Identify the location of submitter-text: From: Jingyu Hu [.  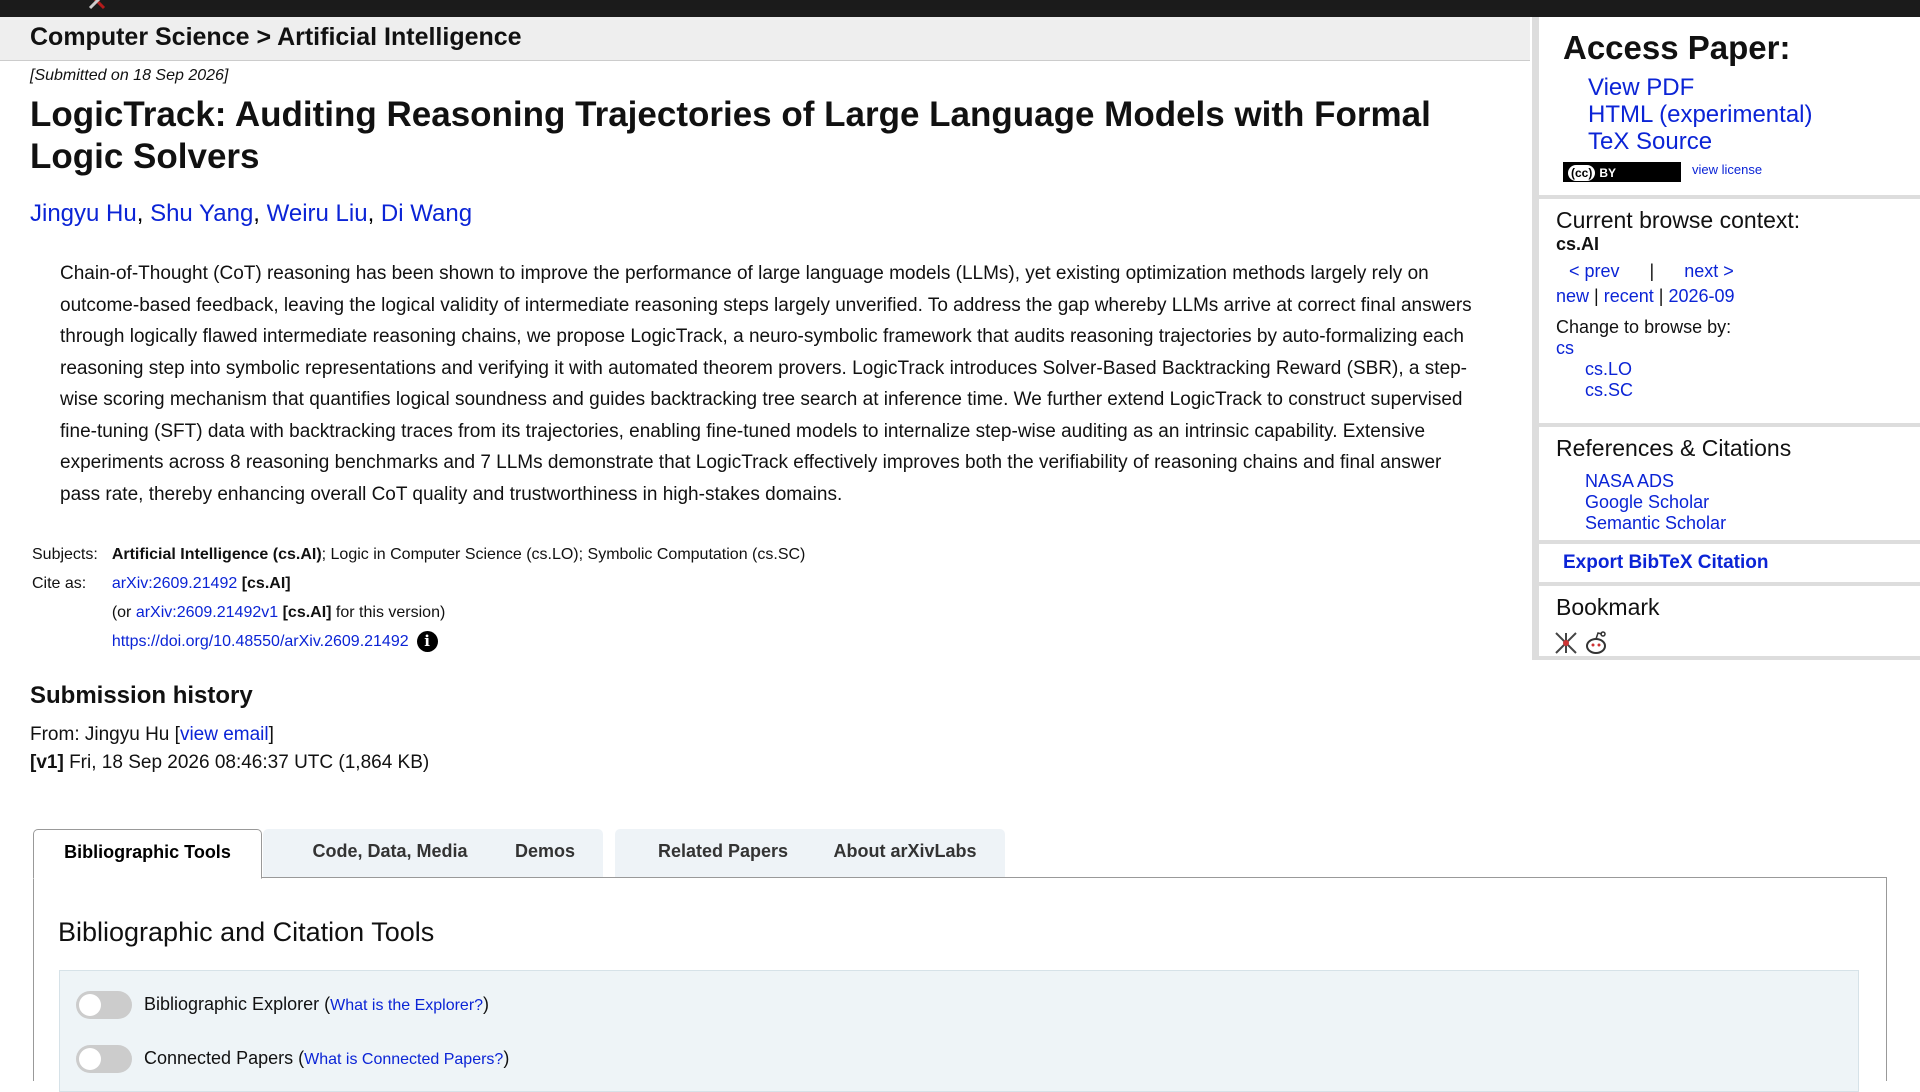
(105, 734).